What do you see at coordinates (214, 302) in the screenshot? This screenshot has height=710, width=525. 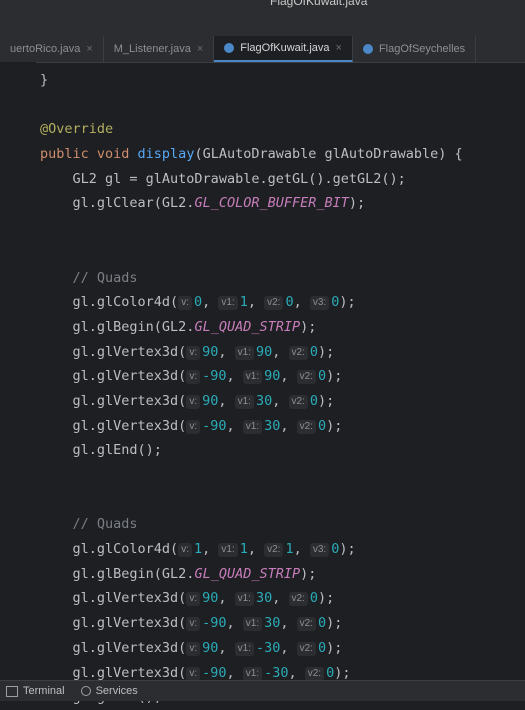 I see `code-line: gl.glColor4d(v: 0, v1: 1, v2: 0, v3: 0);` at bounding box center [214, 302].